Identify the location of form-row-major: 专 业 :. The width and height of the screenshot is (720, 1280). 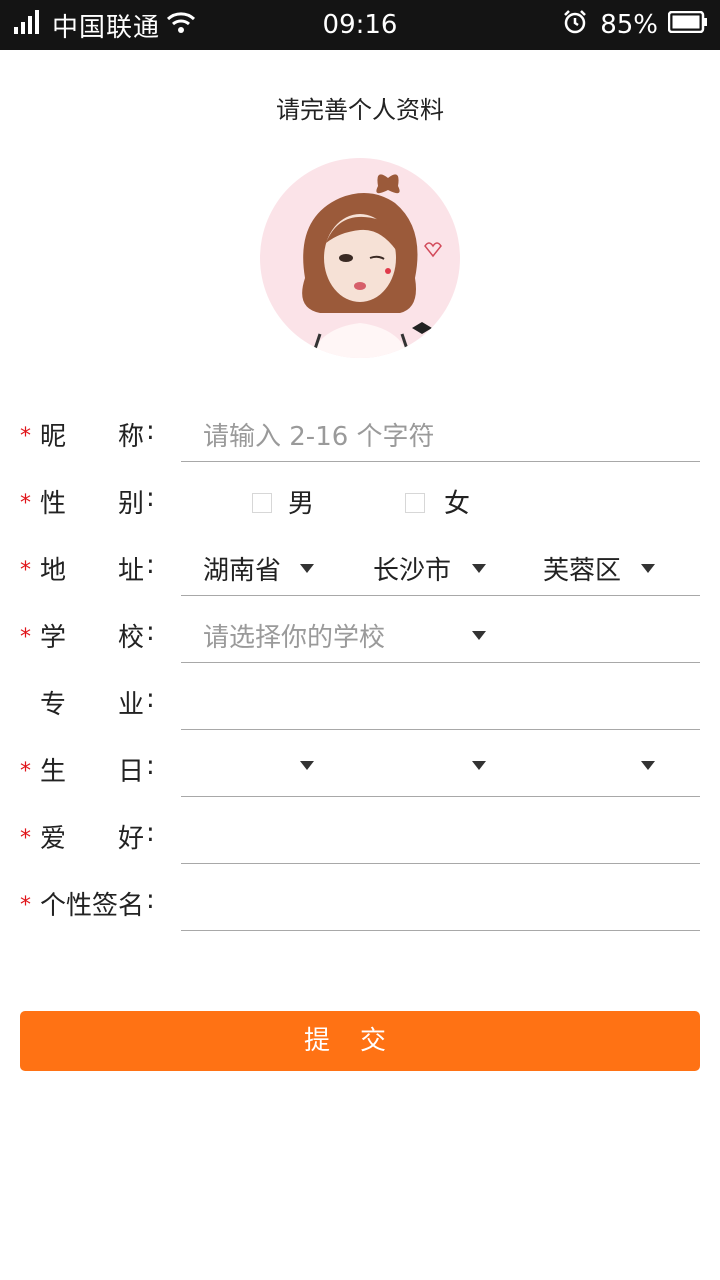
(360, 703).